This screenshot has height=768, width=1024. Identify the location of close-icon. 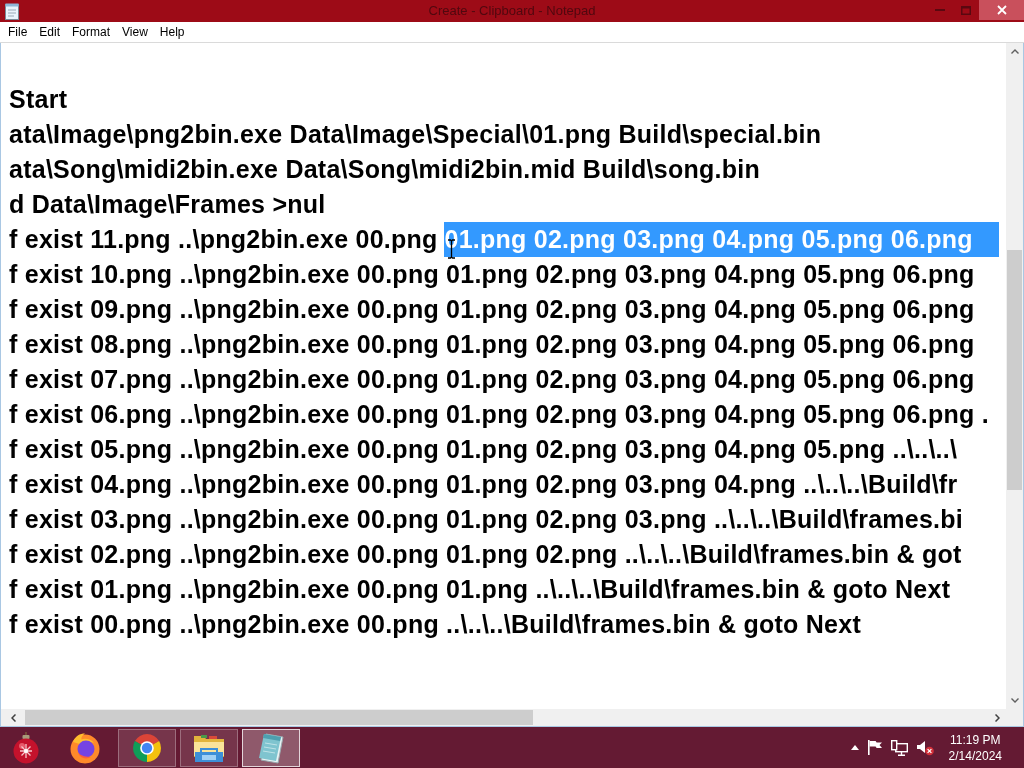
(1001, 10).